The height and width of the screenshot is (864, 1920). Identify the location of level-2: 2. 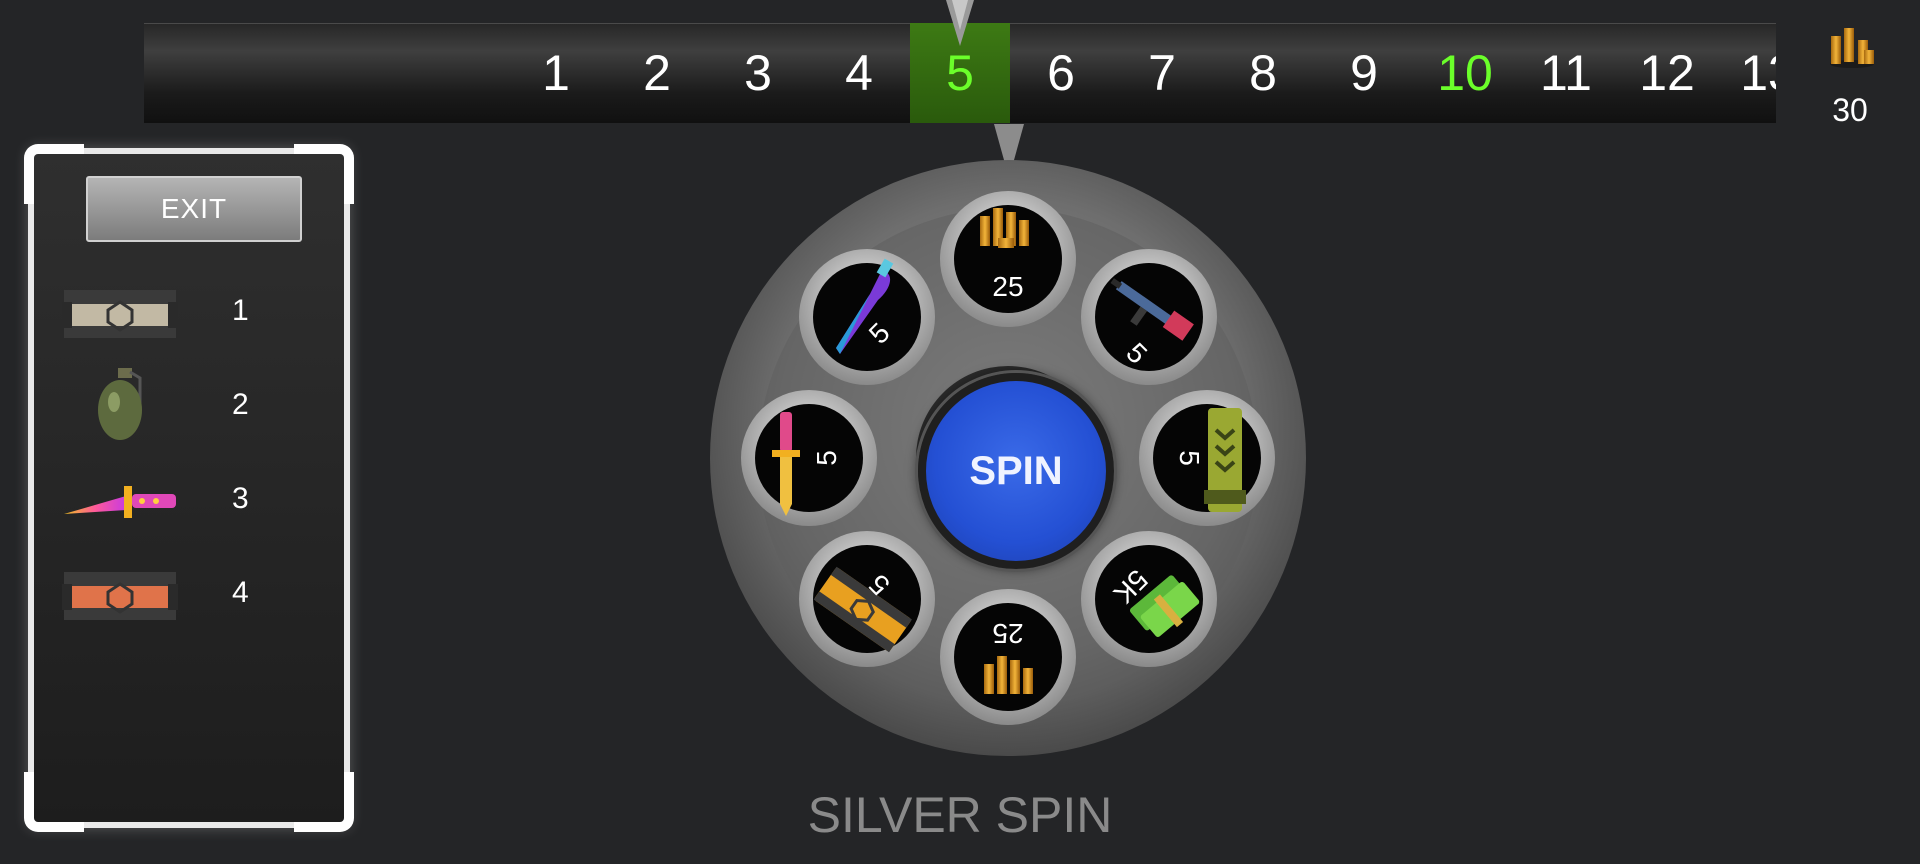
(657, 73).